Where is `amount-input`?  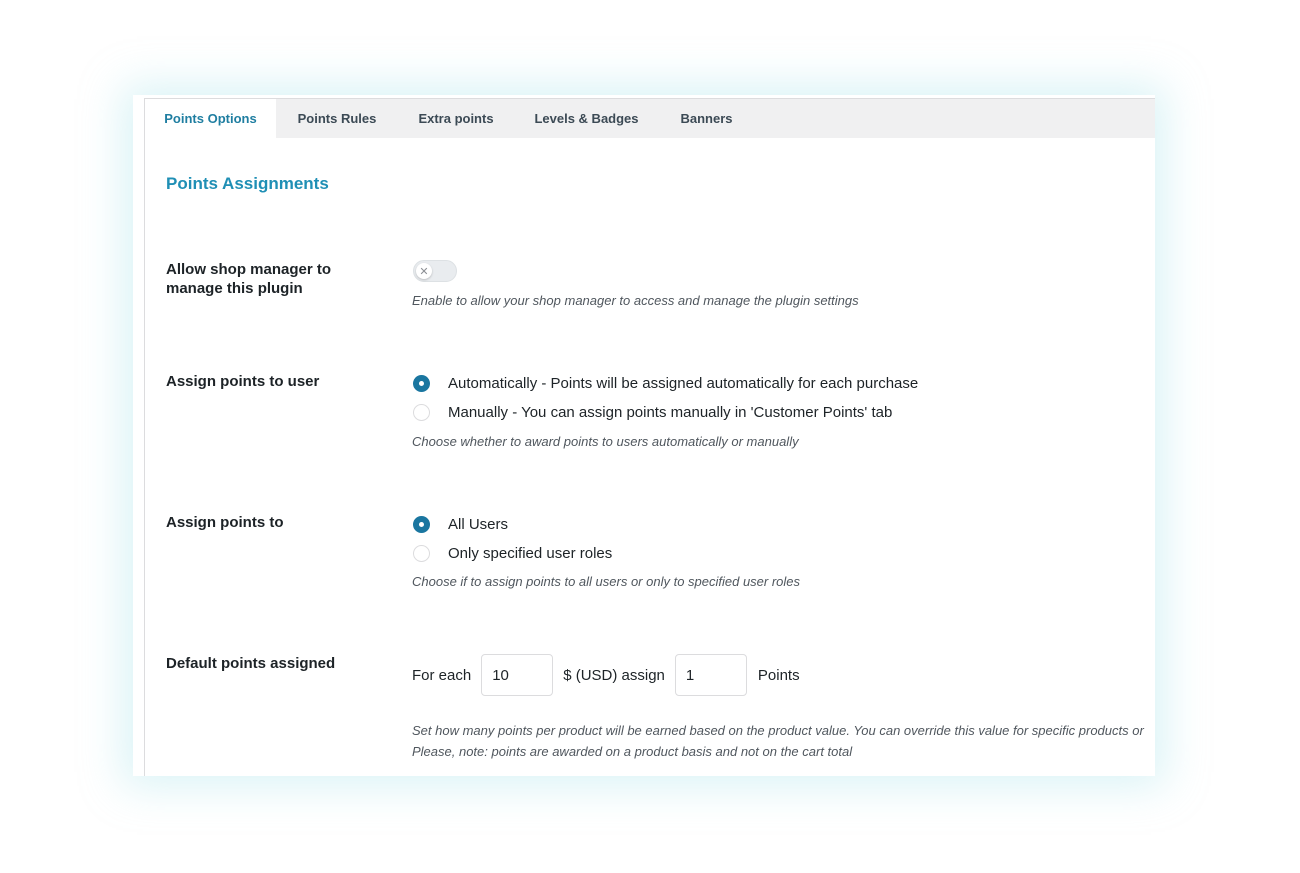
amount-input is located at coordinates (517, 675).